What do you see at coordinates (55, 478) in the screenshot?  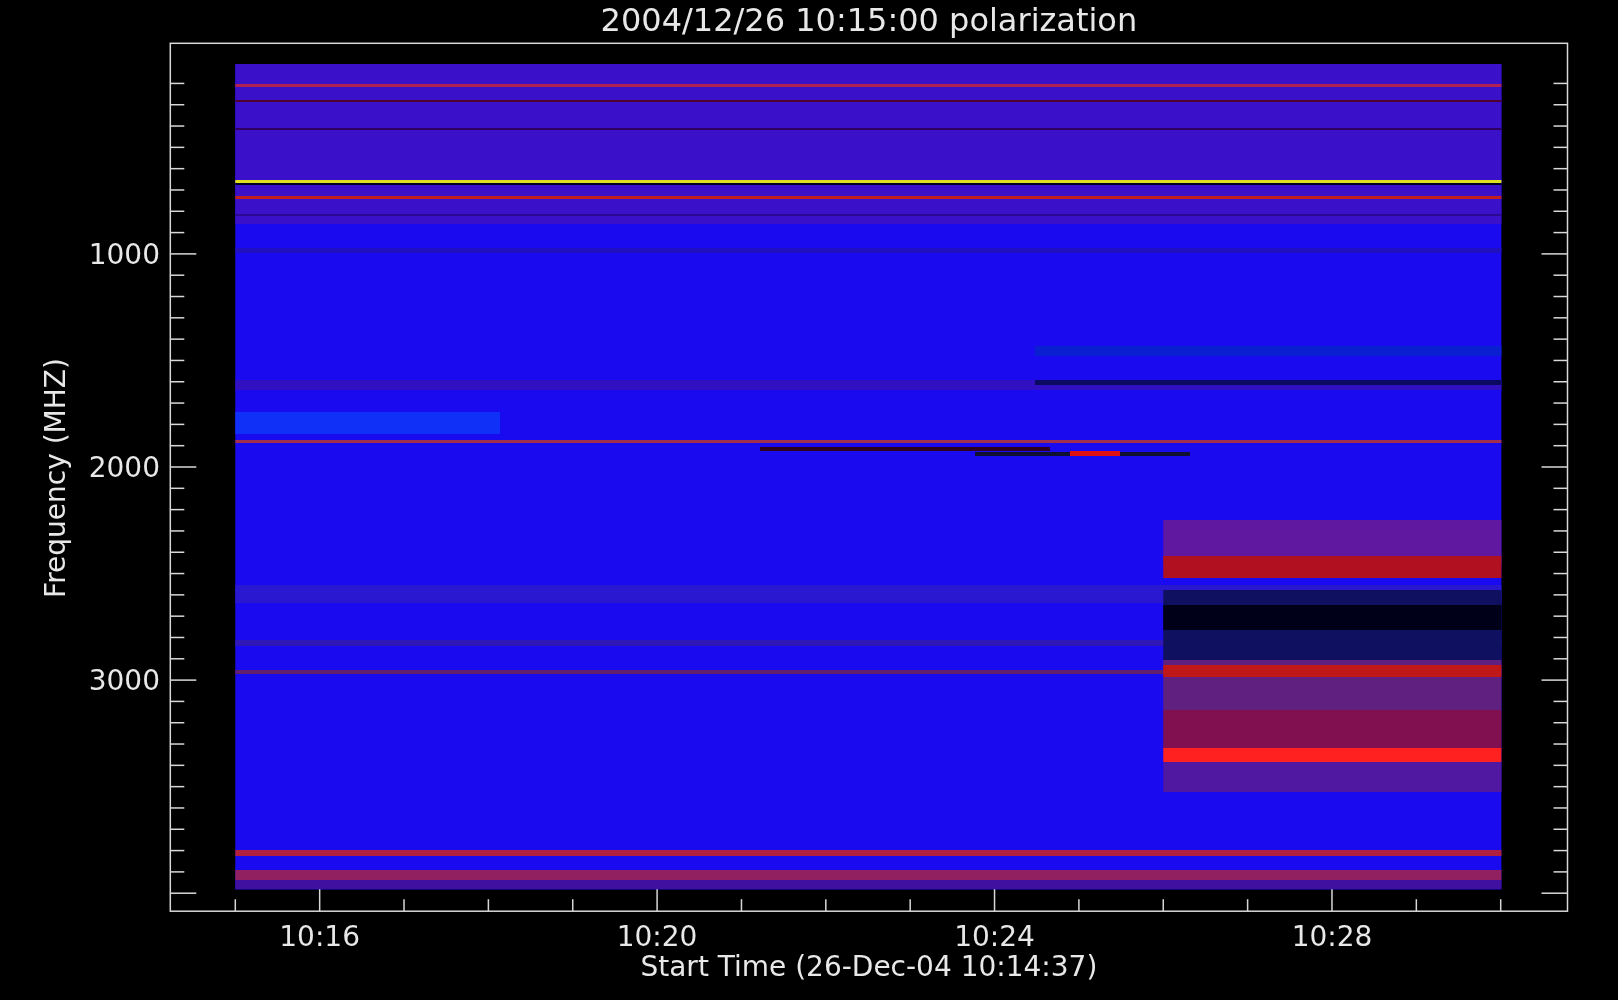 I see `axis-label: Frequency (MHZ)` at bounding box center [55, 478].